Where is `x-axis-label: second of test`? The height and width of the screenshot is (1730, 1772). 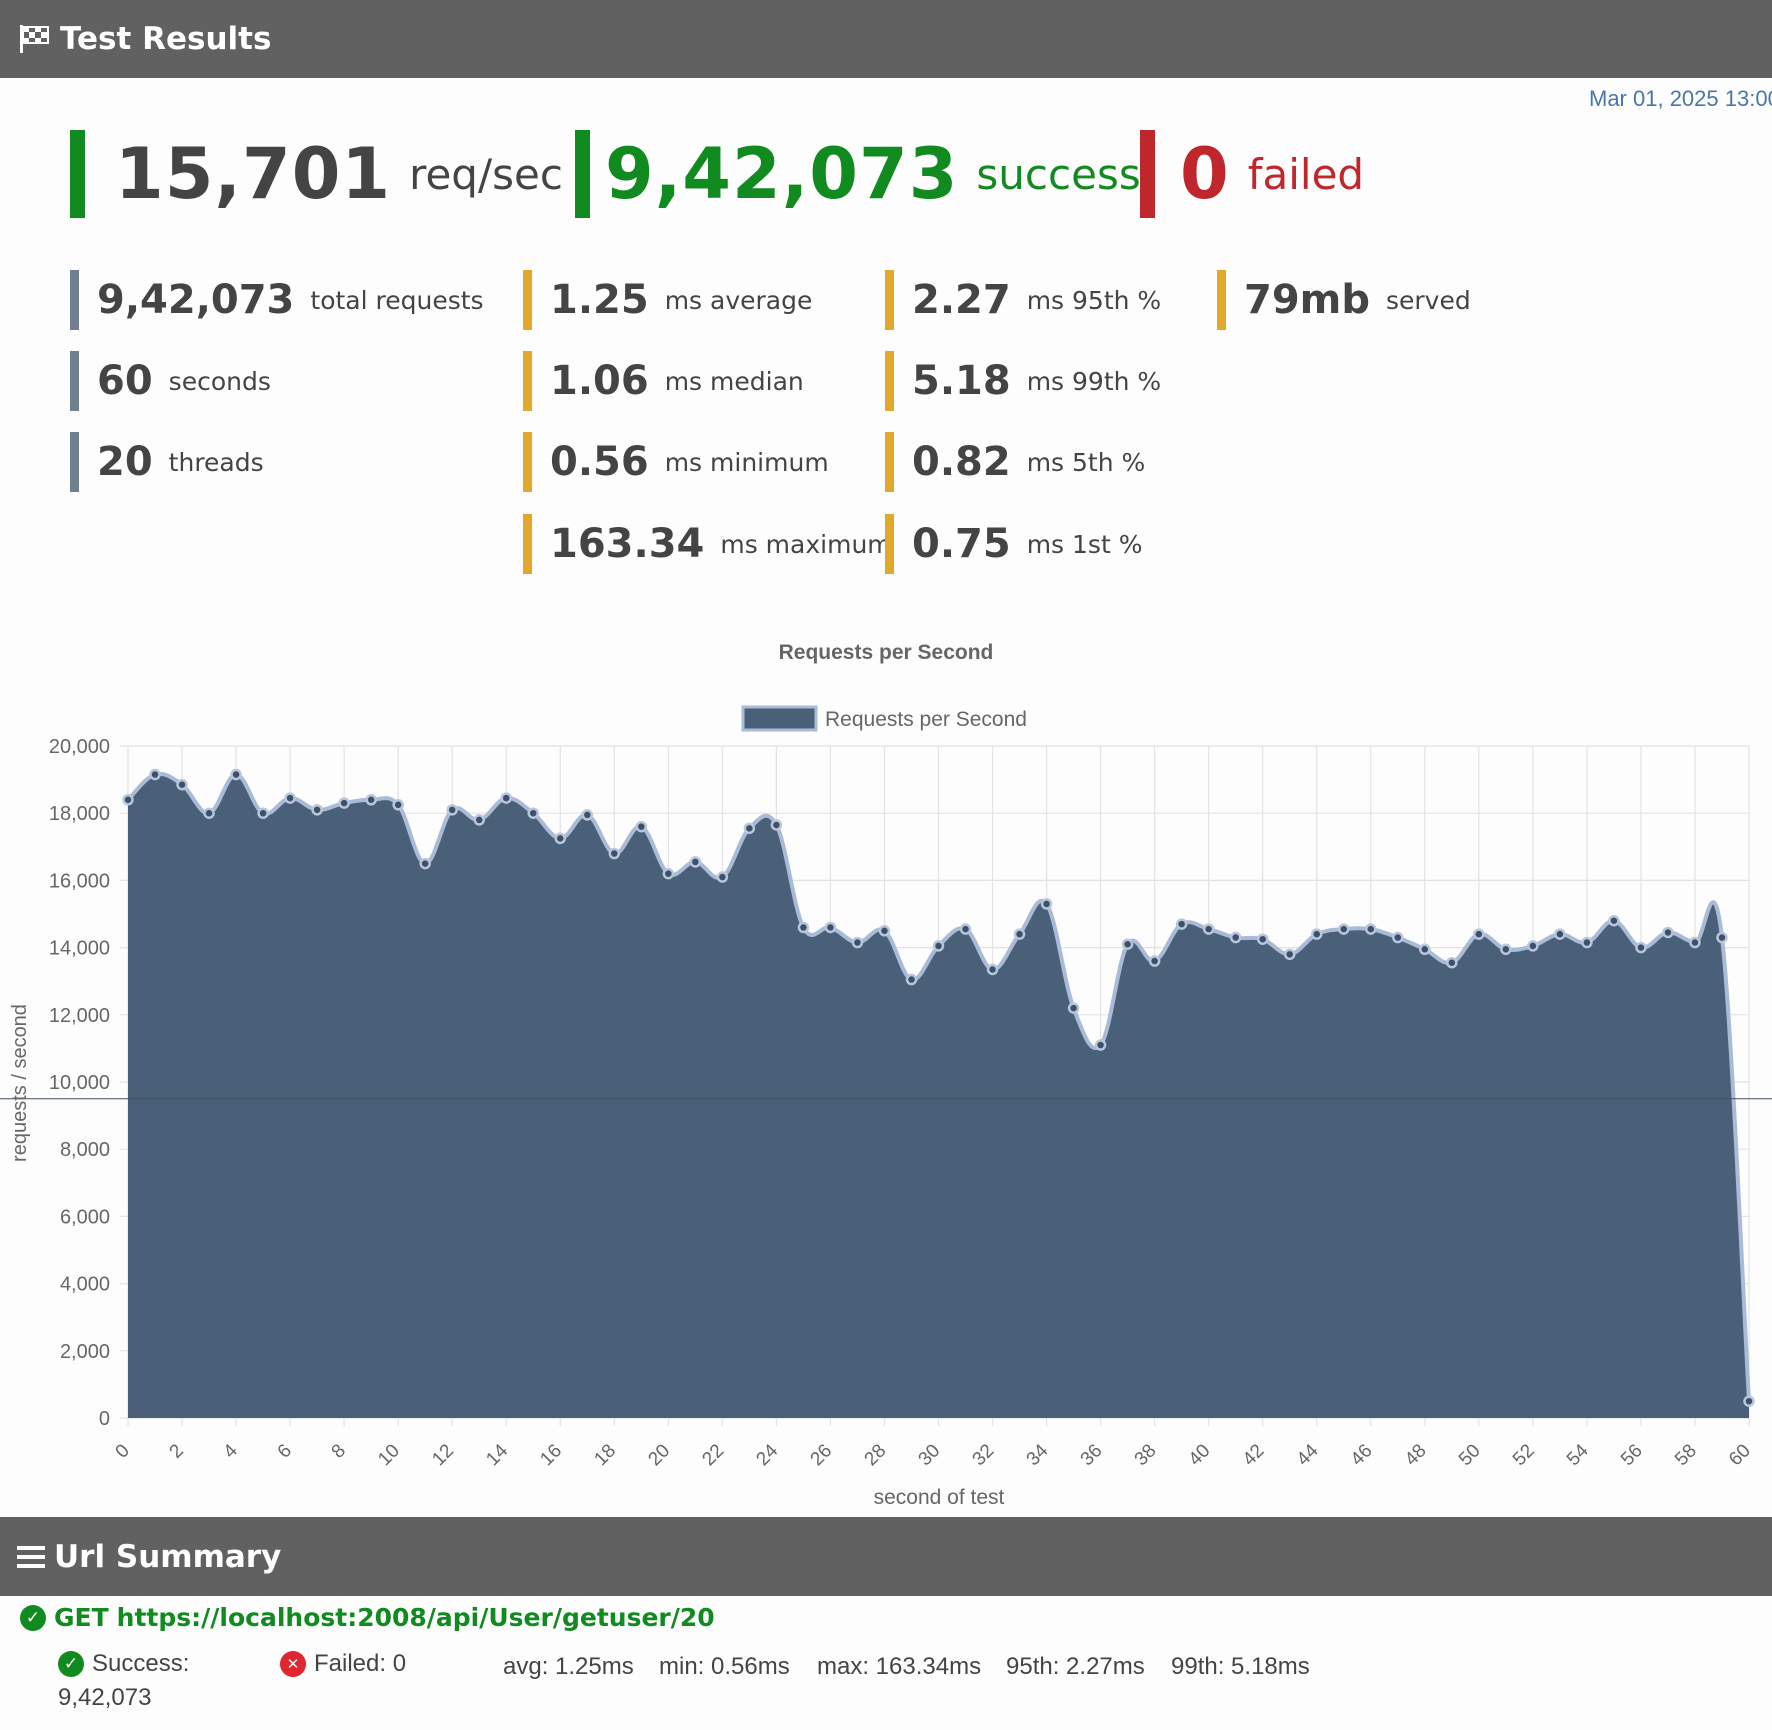 x-axis-label: second of test is located at coordinates (939, 1497).